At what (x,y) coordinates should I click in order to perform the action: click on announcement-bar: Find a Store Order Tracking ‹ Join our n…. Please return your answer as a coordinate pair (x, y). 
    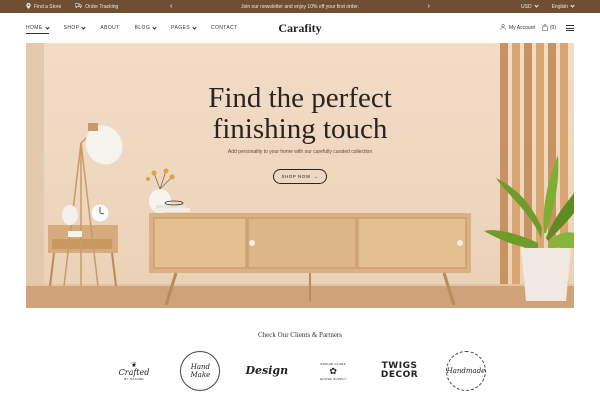
    Looking at the image, I should click on (300, 6).